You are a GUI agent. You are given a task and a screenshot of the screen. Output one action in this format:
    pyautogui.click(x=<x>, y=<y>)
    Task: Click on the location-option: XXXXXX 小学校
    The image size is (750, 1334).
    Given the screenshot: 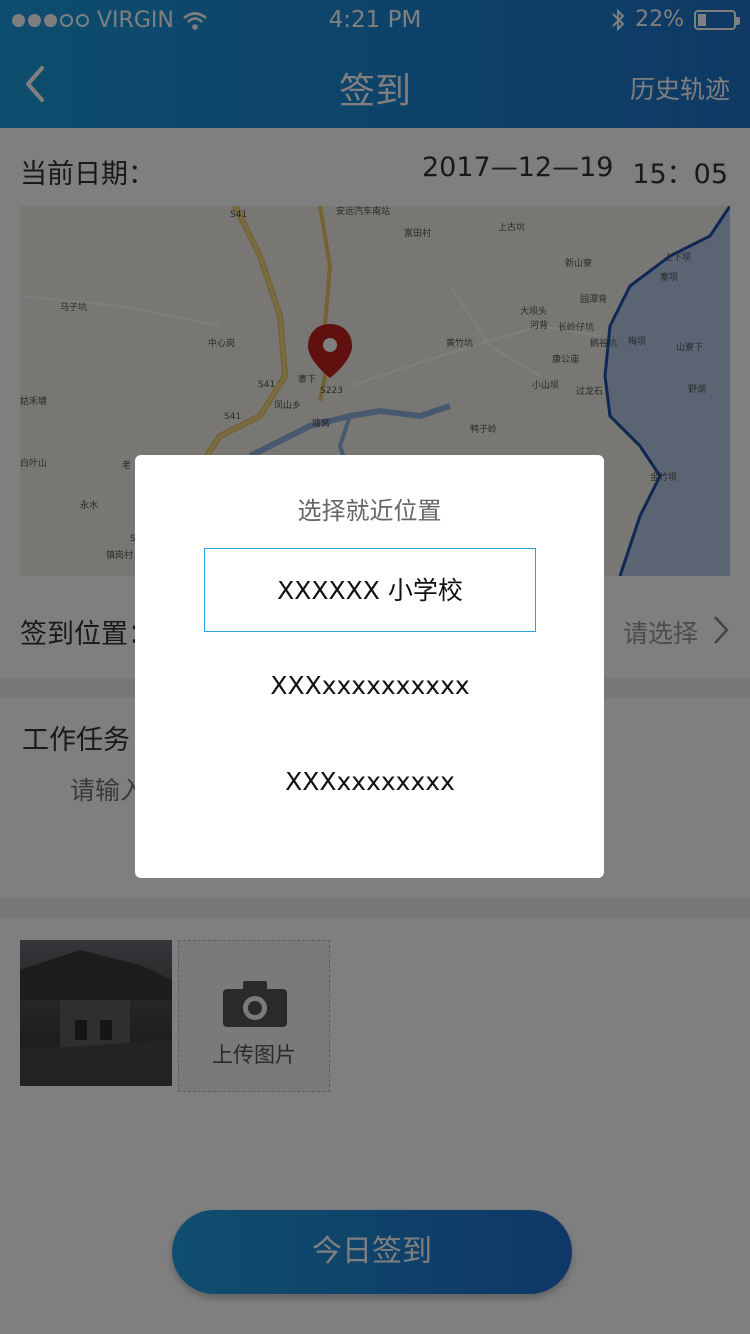 What is the action you would take?
    pyautogui.click(x=370, y=590)
    